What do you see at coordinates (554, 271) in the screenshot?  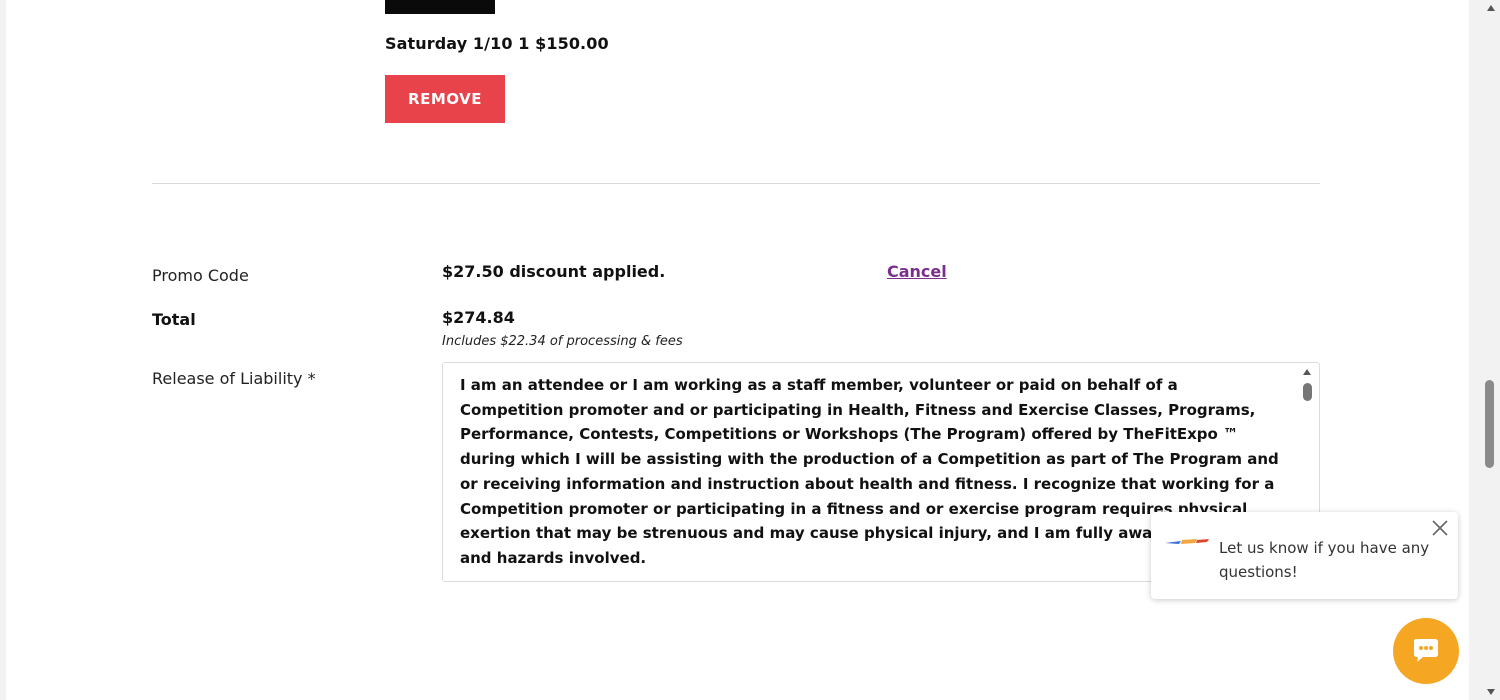 I see `promo-discount-value: $27.50 discount applied.` at bounding box center [554, 271].